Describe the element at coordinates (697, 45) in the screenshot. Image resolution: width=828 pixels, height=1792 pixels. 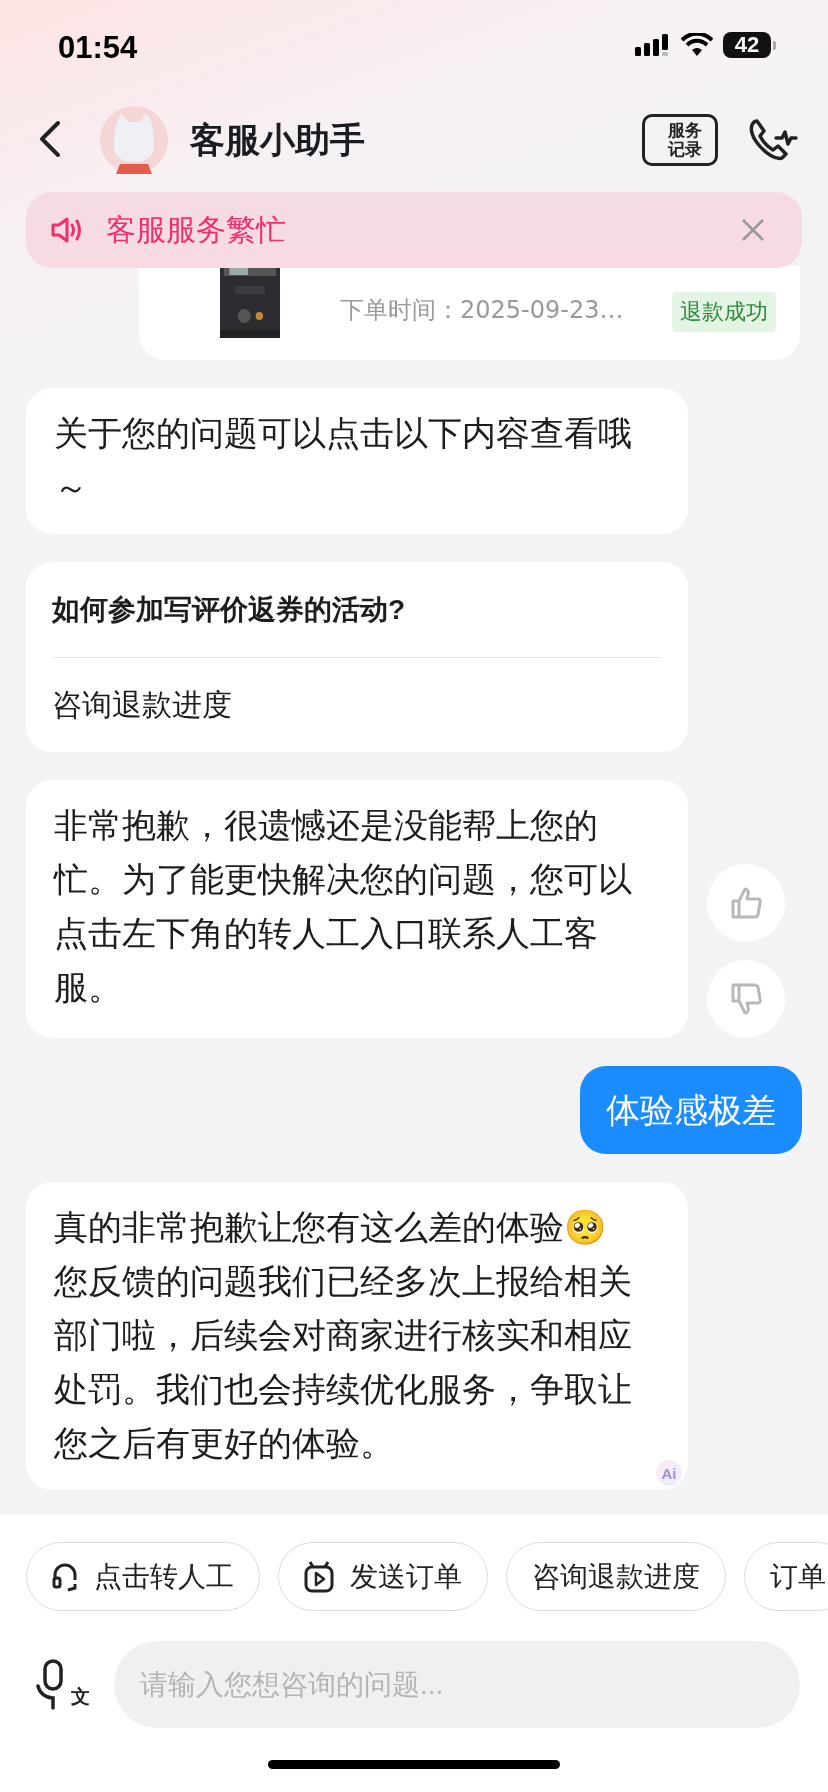
I see `wifi-icon` at that location.